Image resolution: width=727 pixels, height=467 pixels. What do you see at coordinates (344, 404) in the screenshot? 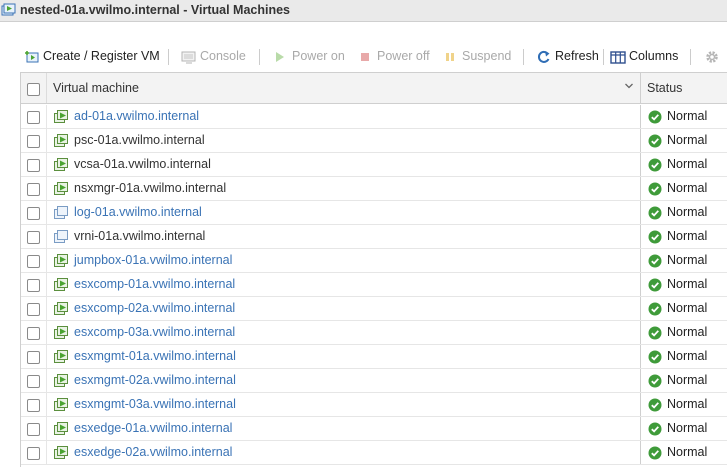
I see `vm-name-cell: esxmgmt-03a.vwilmo.internal` at bounding box center [344, 404].